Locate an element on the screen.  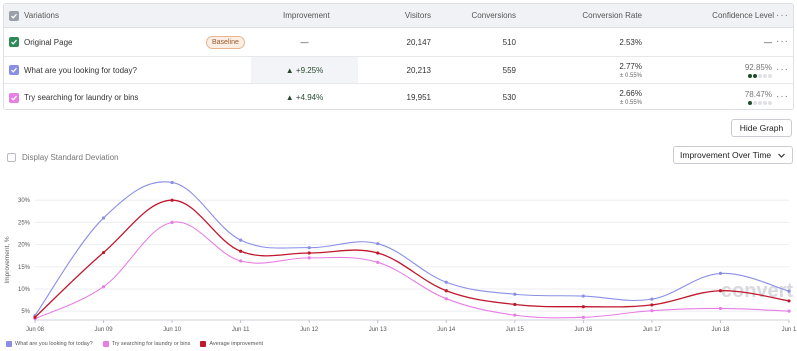
conversions-value: 510 is located at coordinates (509, 42).